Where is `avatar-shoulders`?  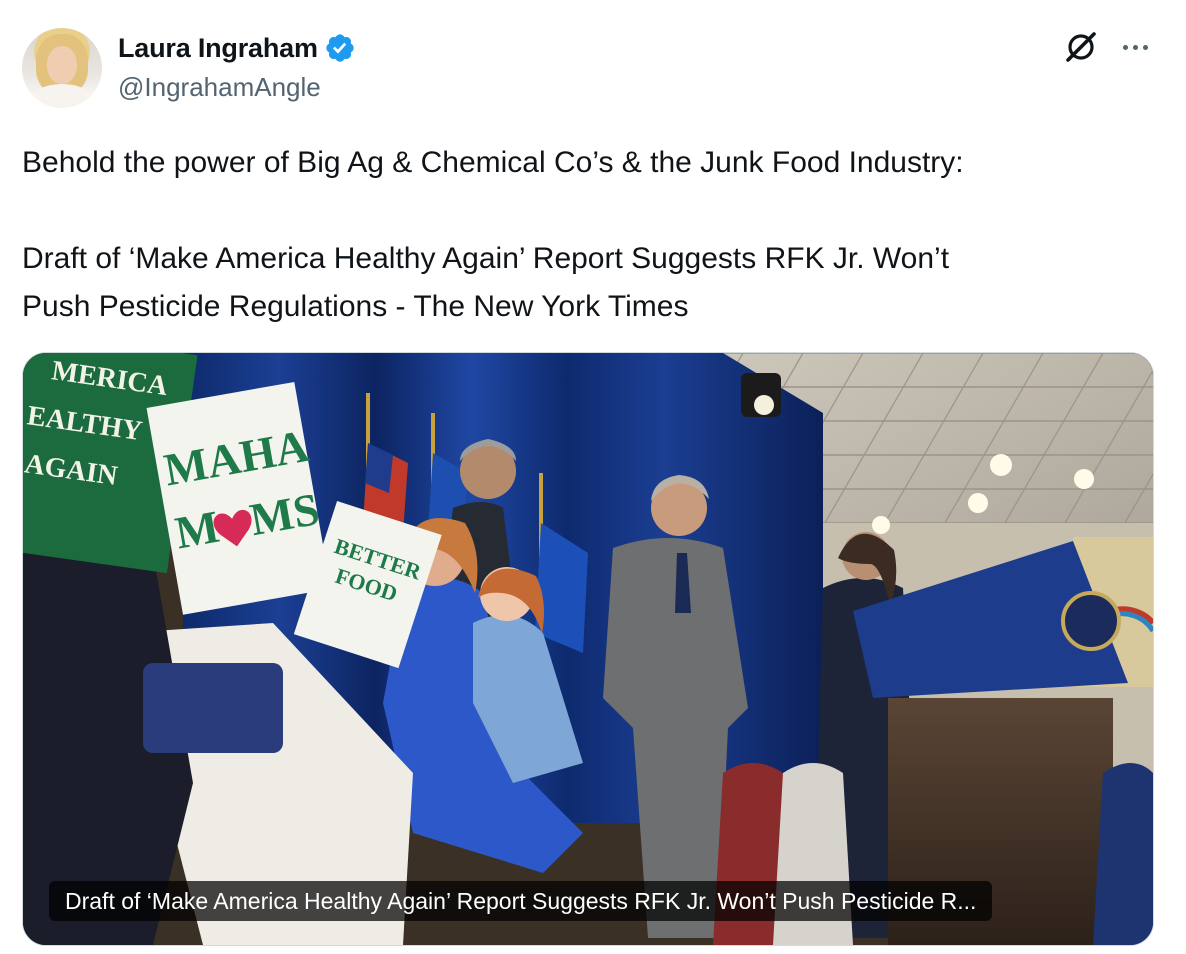
avatar-shoulders is located at coordinates (62, 96).